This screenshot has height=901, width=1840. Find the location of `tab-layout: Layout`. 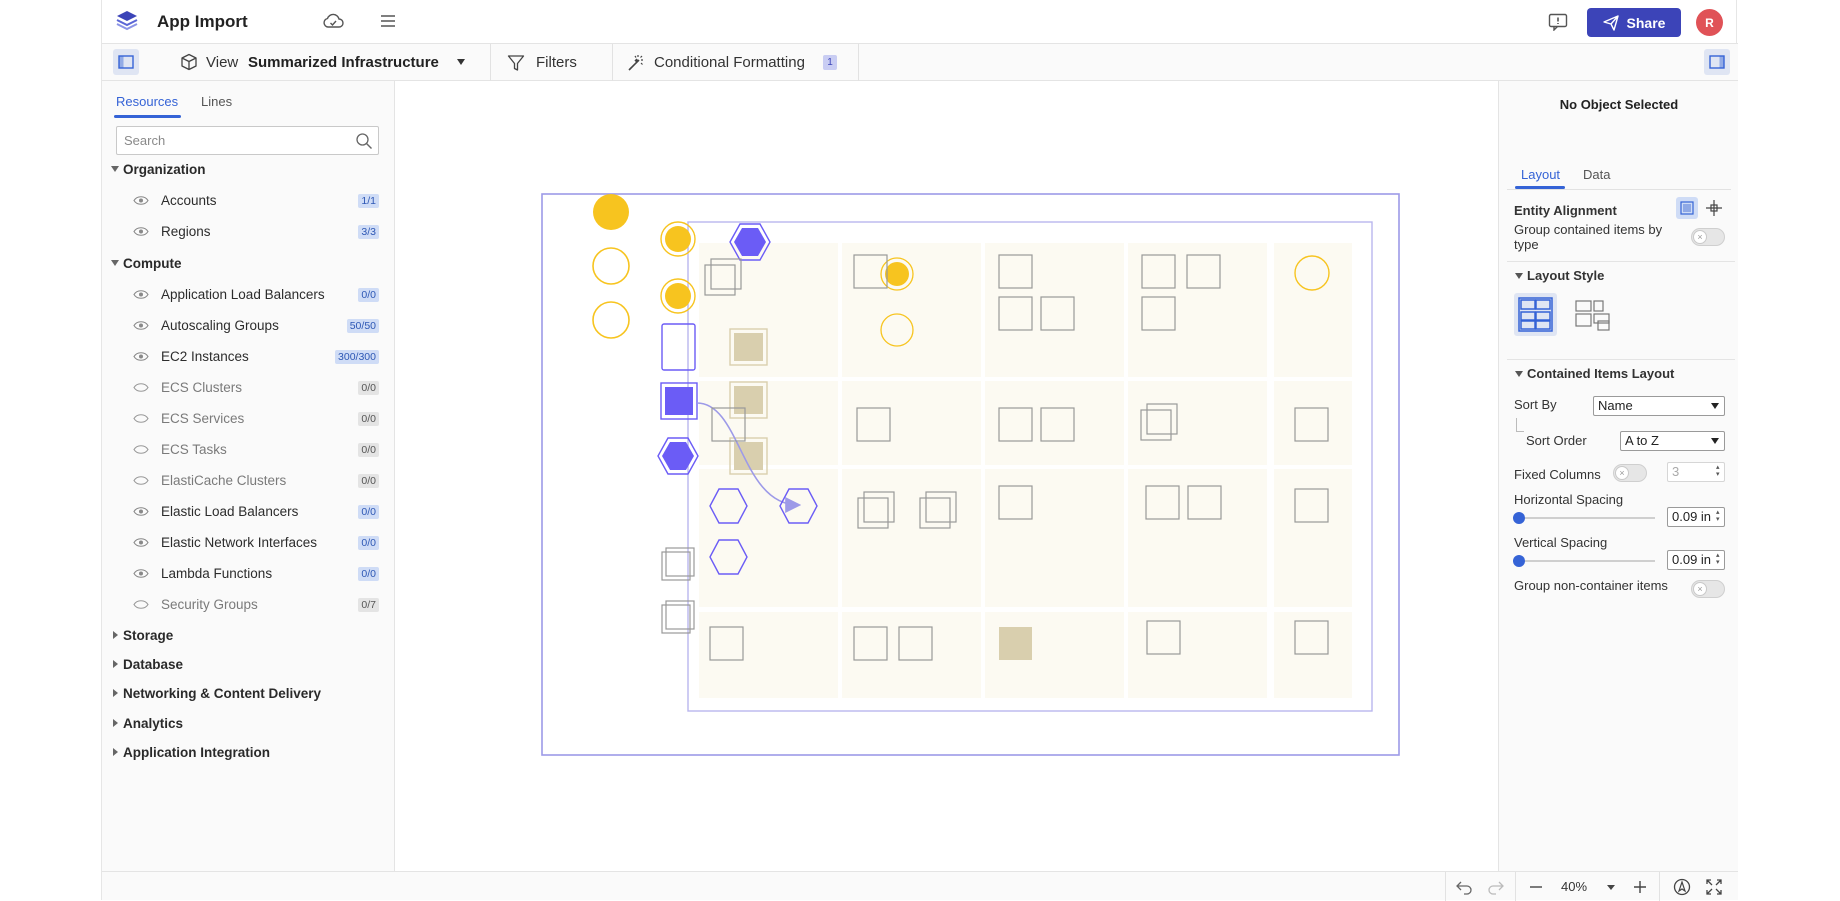

tab-layout: Layout is located at coordinates (1540, 174).